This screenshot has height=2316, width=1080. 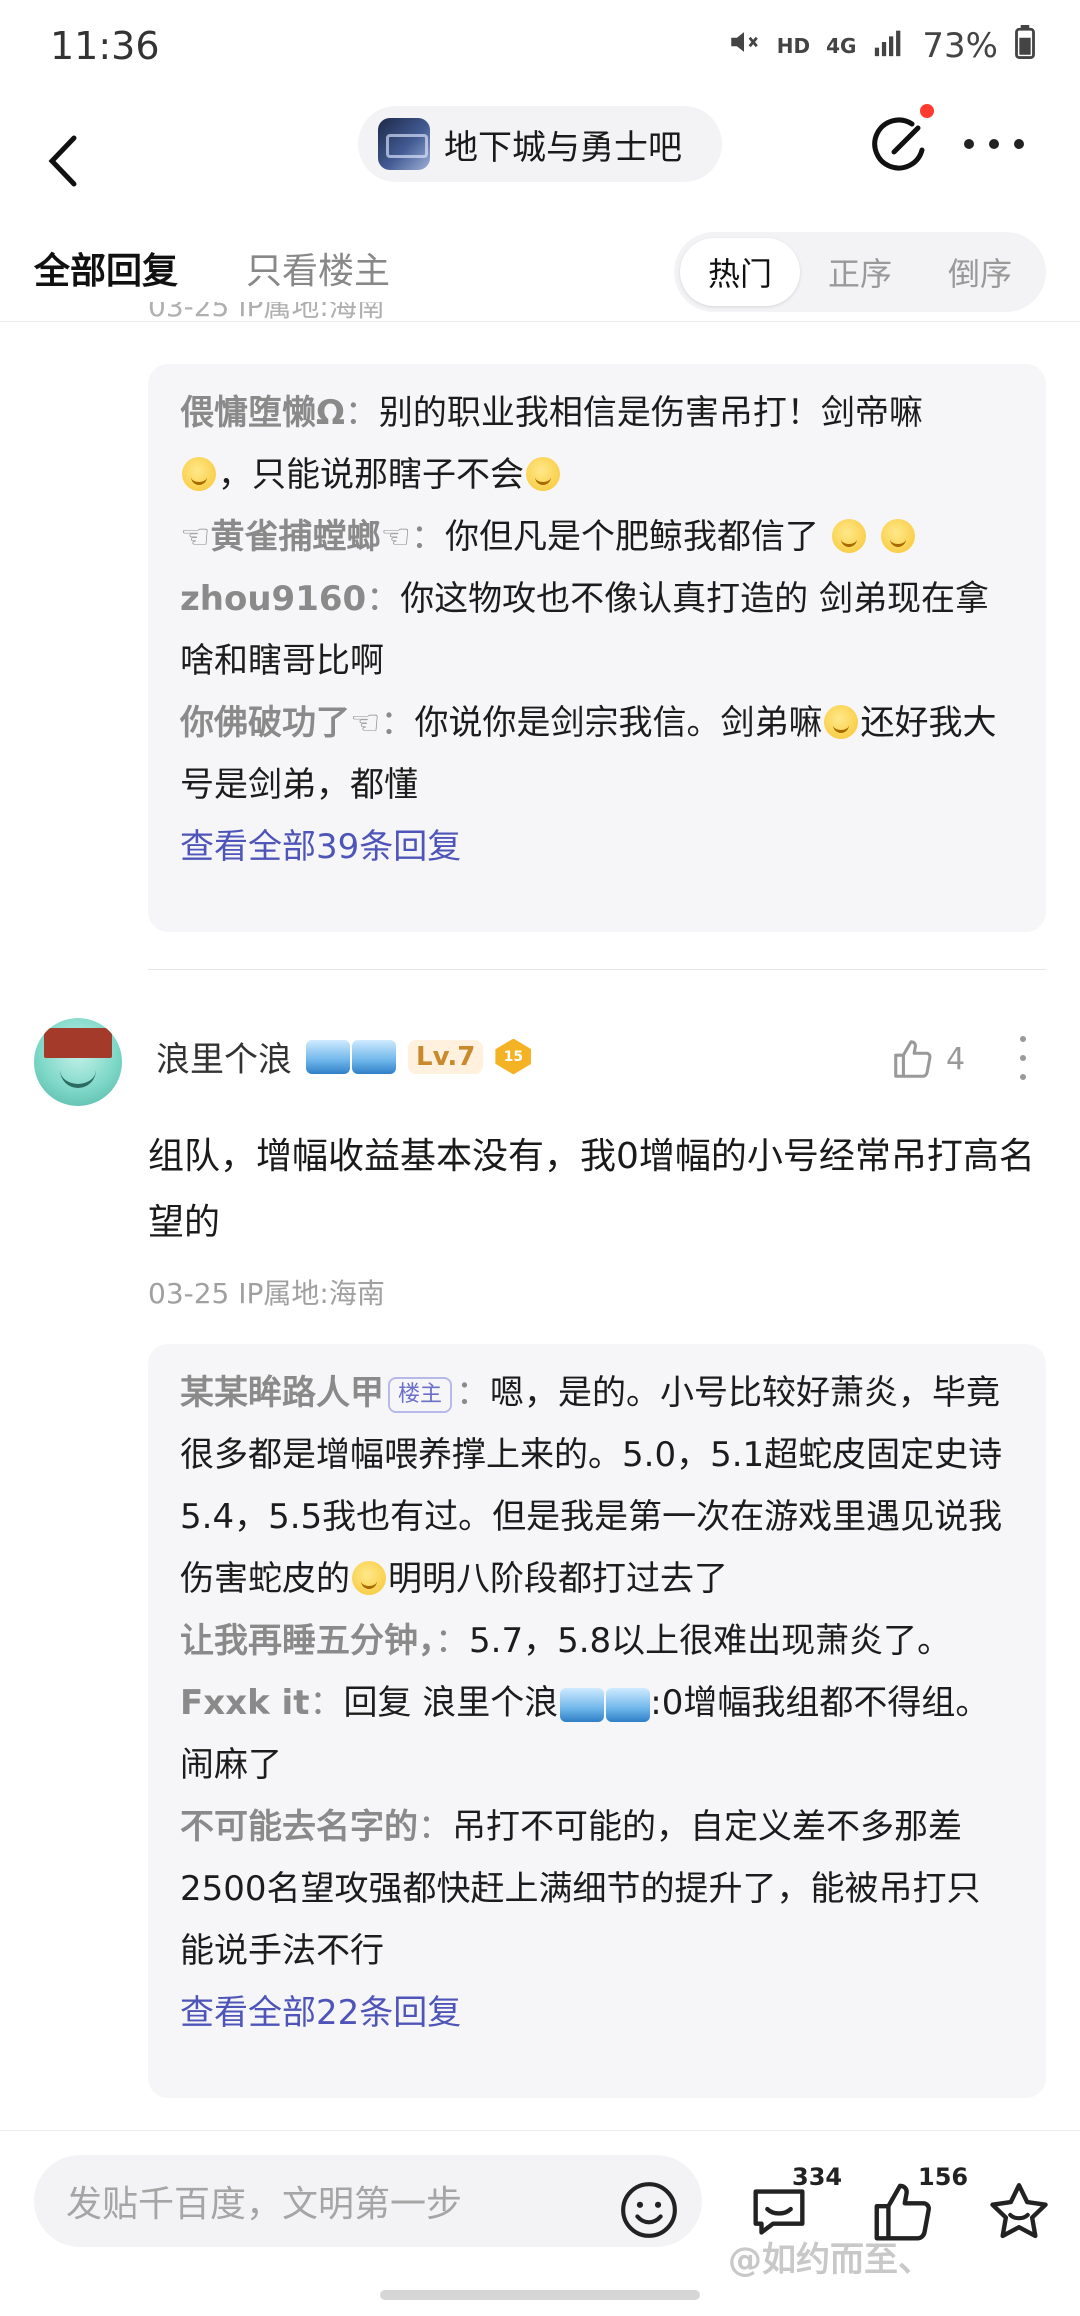 I want to click on tab-all-replies: 全部回复, so click(x=106, y=268).